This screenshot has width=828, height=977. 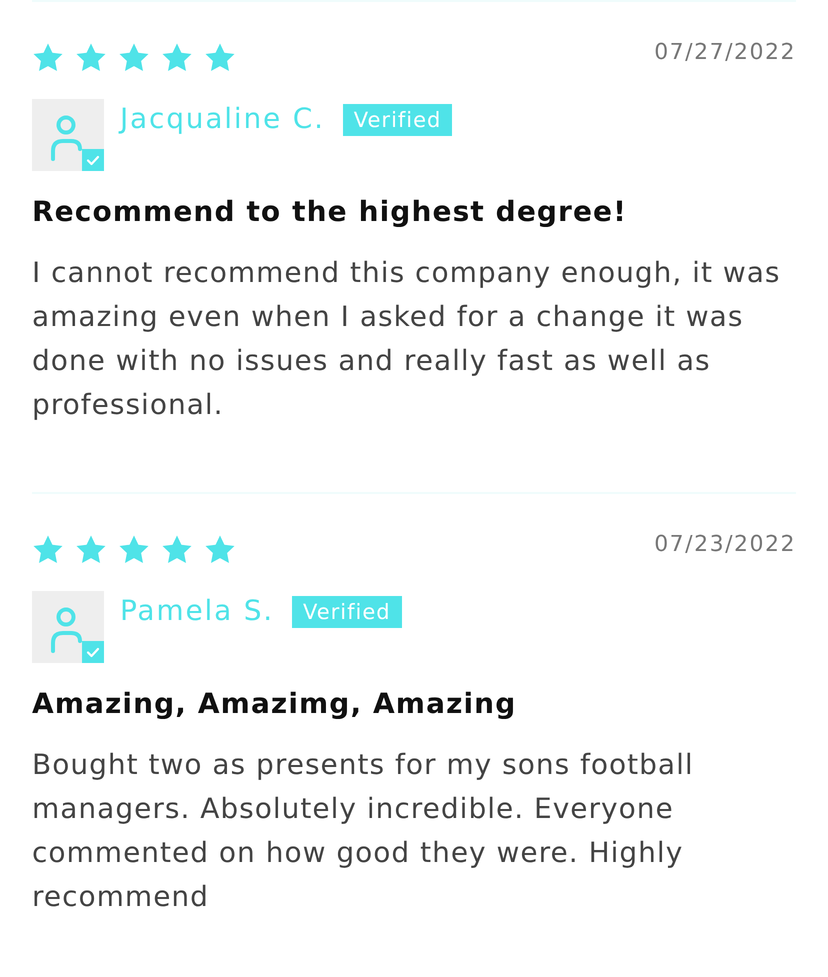 What do you see at coordinates (725, 545) in the screenshot?
I see `review-date: 07/23/2022` at bounding box center [725, 545].